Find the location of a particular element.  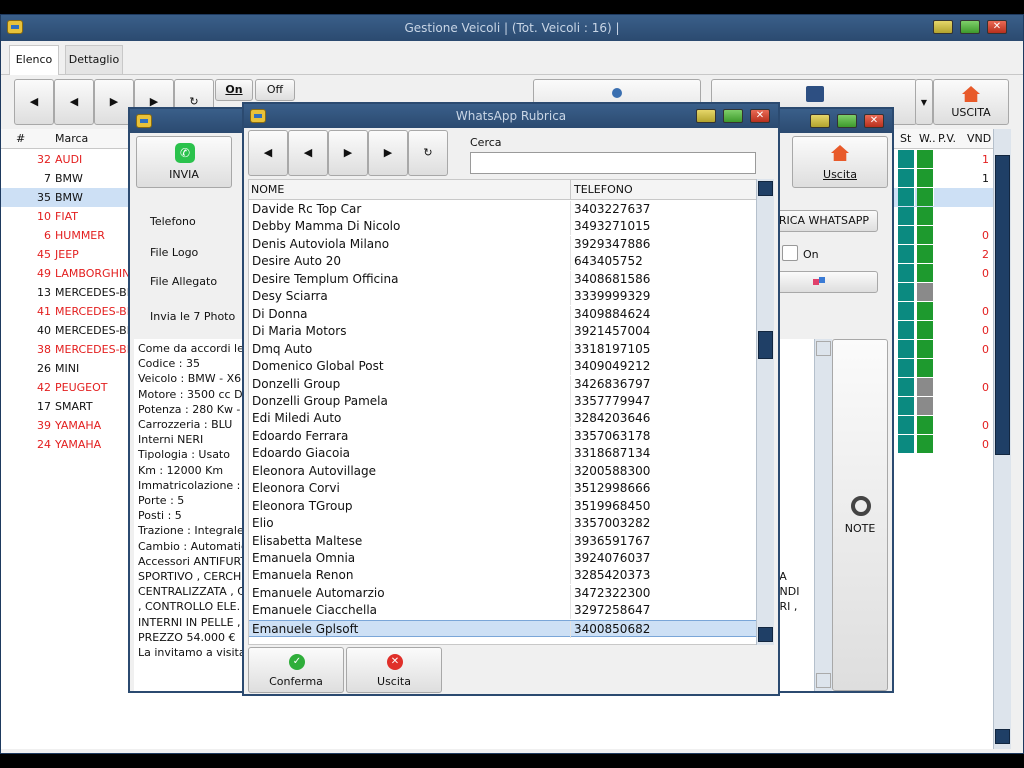

contact-phone: 3409049212 is located at coordinates (612, 366).